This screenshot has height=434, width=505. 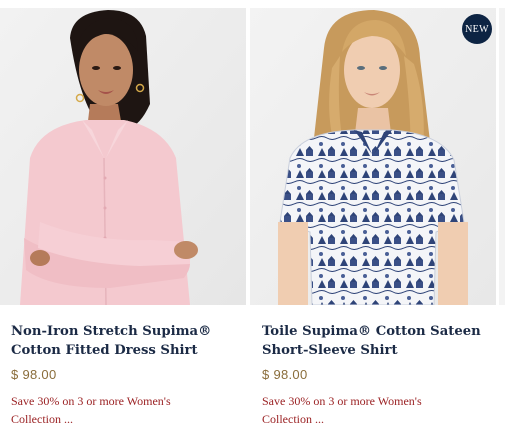 I want to click on new-badge: NEW, so click(x=477, y=29).